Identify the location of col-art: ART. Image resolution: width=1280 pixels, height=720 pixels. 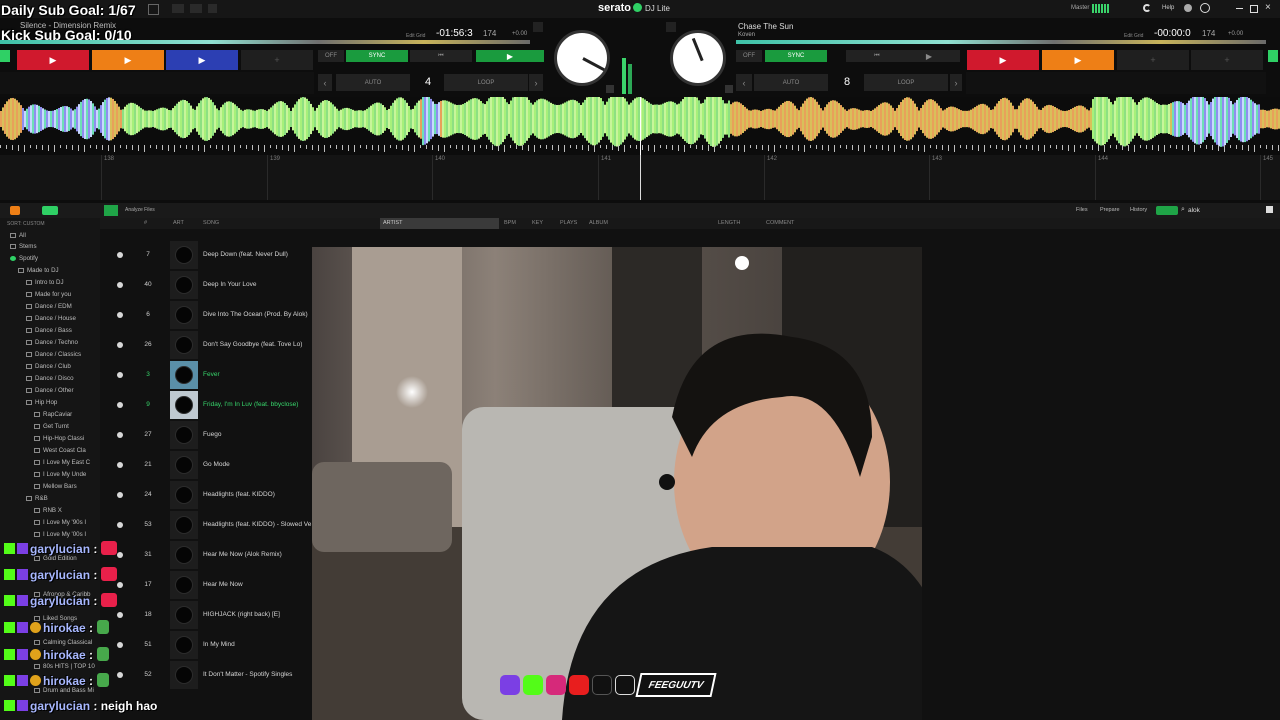
(178, 223).